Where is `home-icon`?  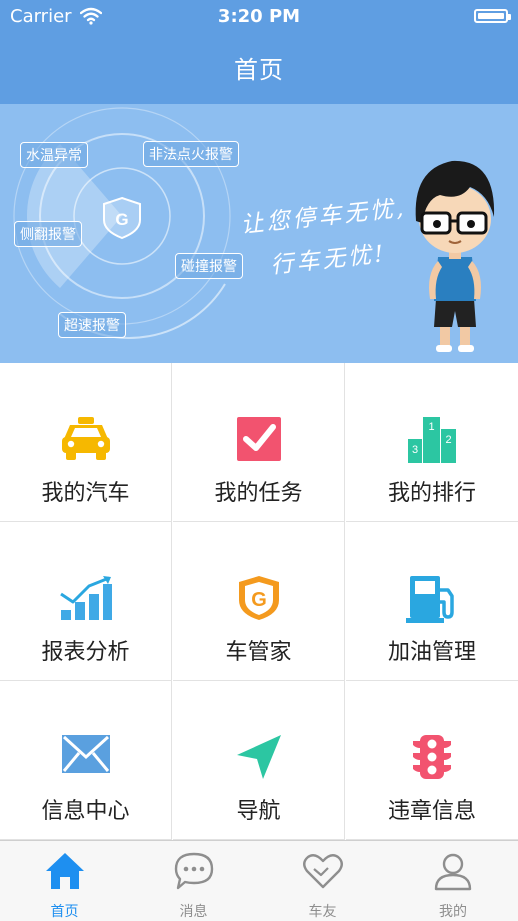
home-icon is located at coordinates (65, 873).